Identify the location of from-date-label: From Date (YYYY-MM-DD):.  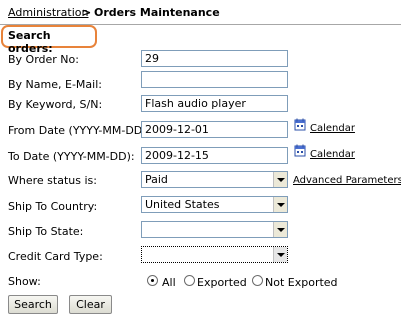
(79, 130).